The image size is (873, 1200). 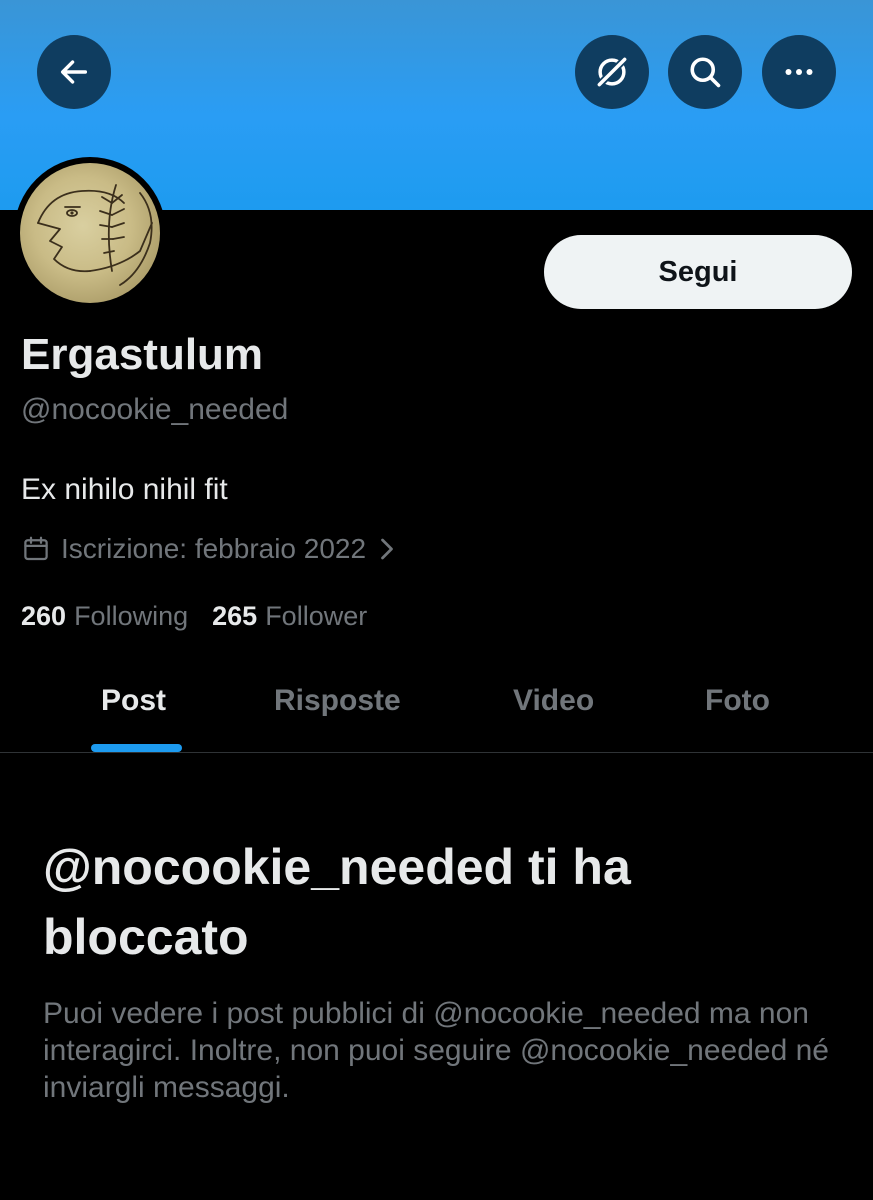 I want to click on tab-foto: Foto, so click(x=737, y=701).